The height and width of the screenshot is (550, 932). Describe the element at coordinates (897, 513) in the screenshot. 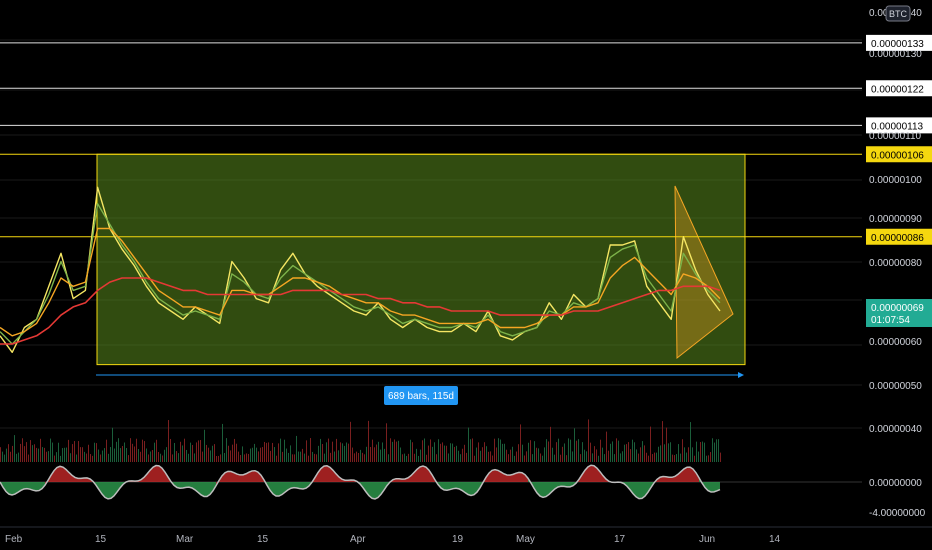

I see `osc-tick: -4.00000000` at that location.